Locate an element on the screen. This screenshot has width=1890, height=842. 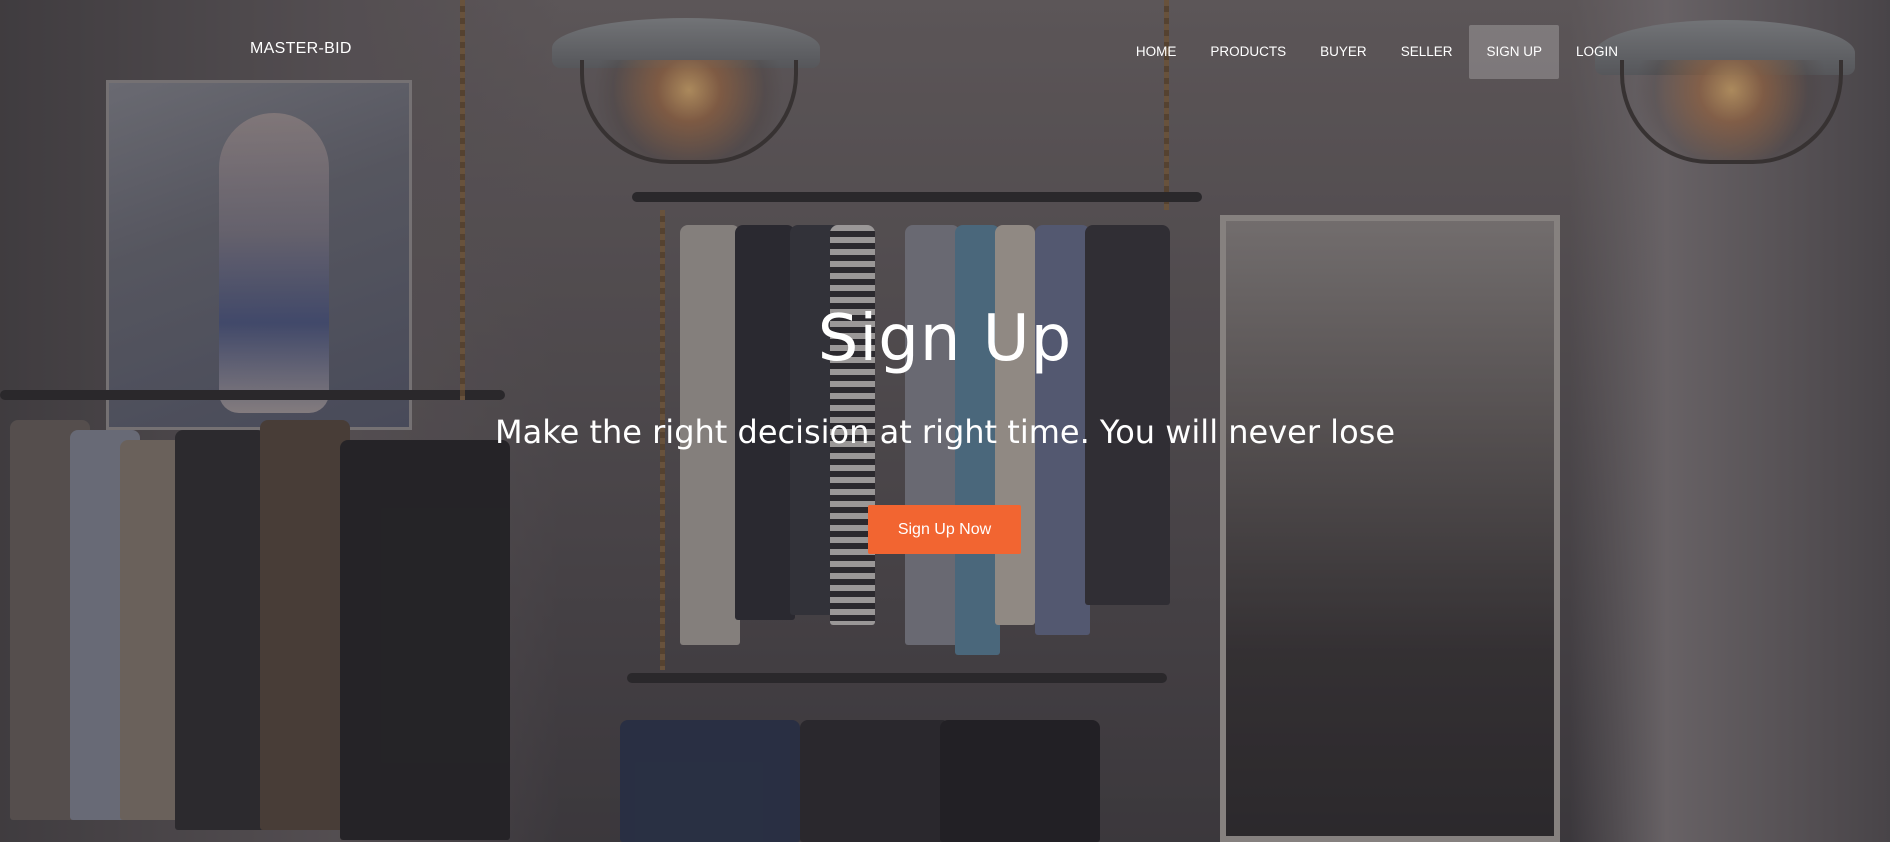
hero-title: Sign Up is located at coordinates (945, 339).